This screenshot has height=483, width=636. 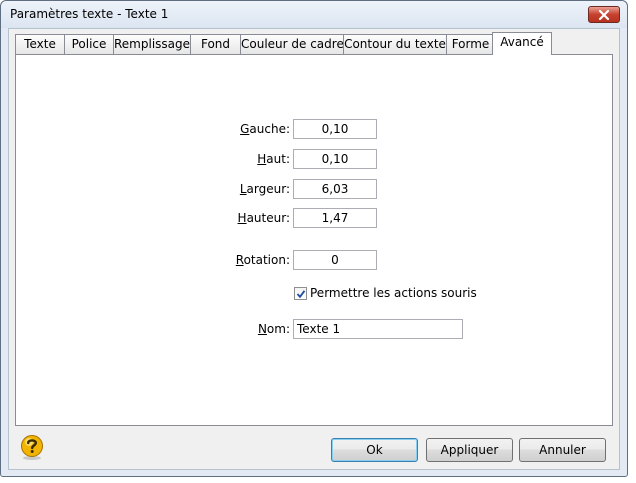 What do you see at coordinates (395, 44) in the screenshot?
I see `tab-contour-du-texte: Contour du texte` at bounding box center [395, 44].